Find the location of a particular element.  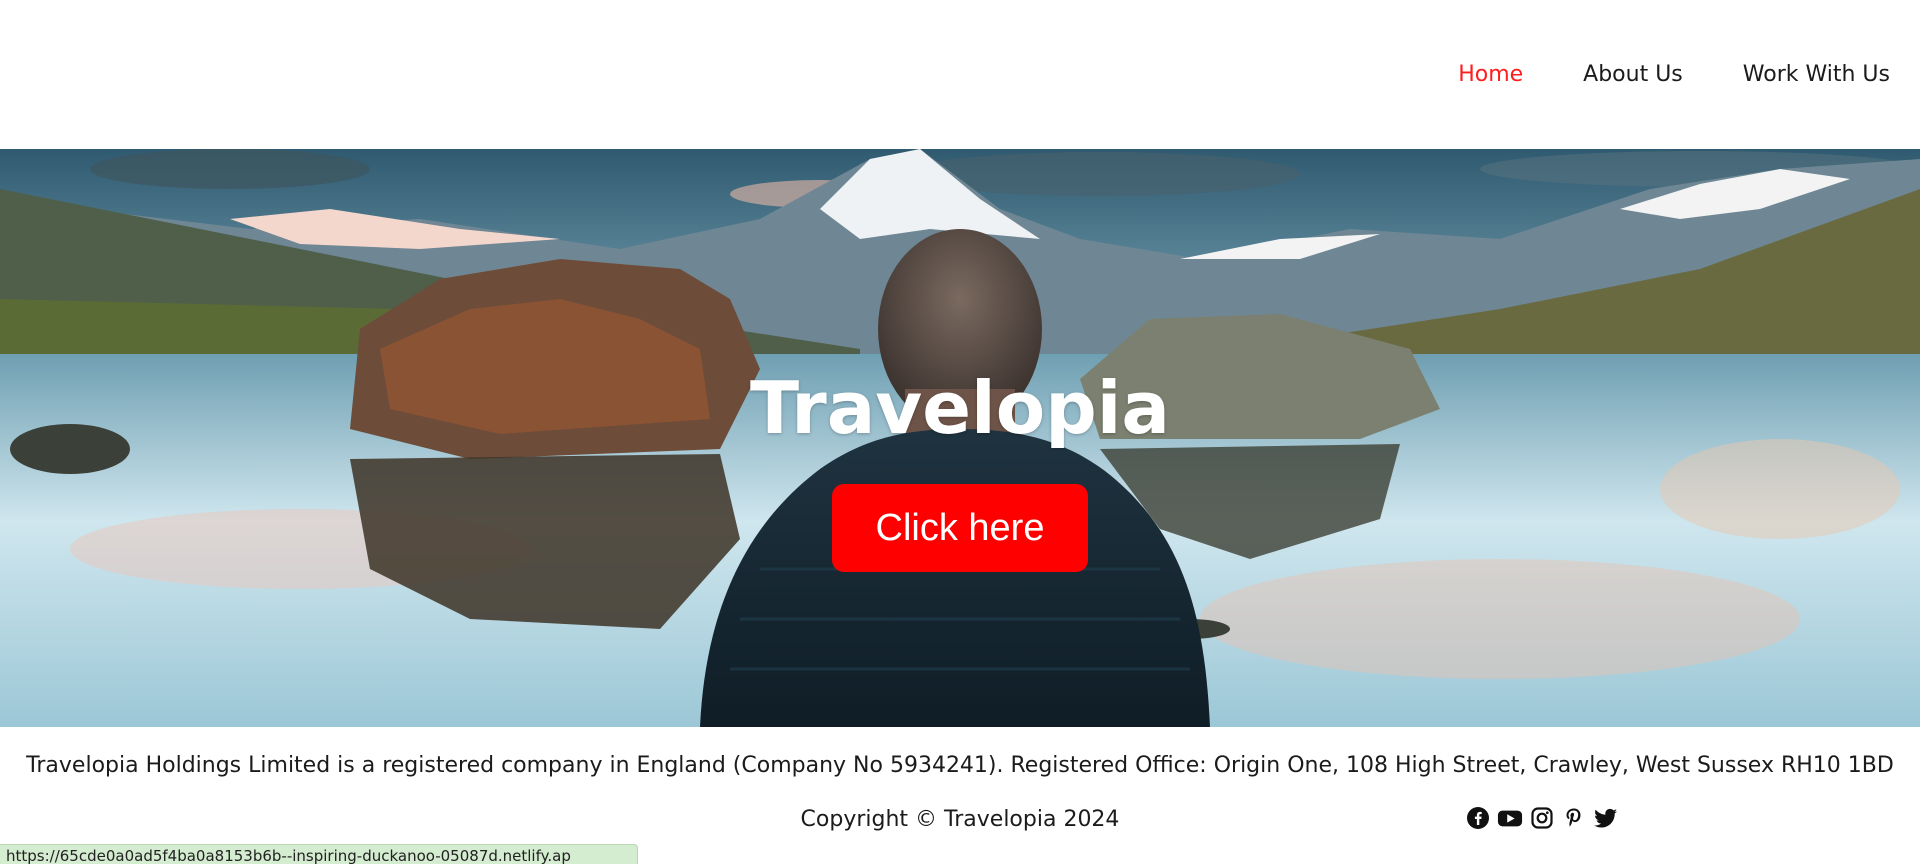

youtube-icon is located at coordinates (1510, 818).